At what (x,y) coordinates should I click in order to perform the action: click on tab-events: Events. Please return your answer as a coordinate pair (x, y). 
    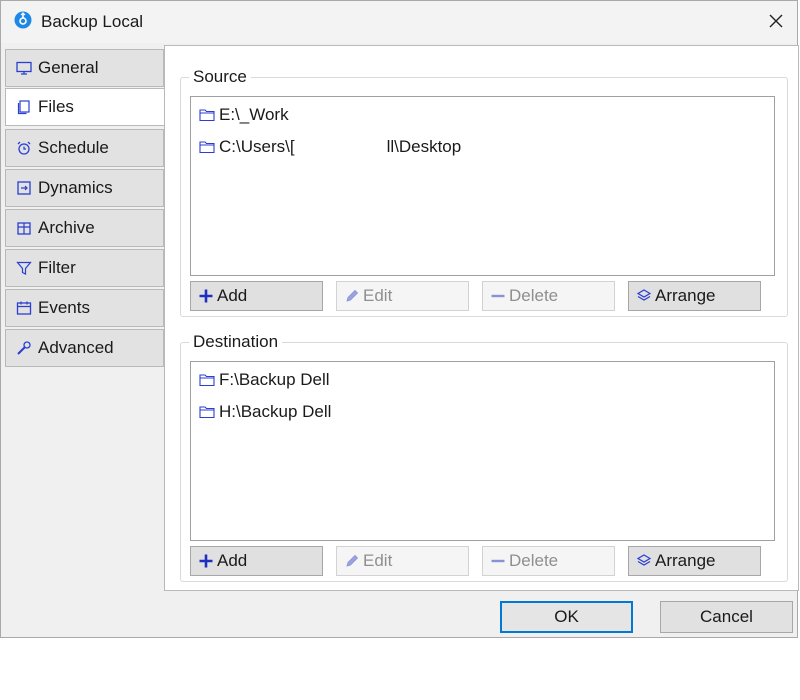
    Looking at the image, I should click on (84, 308).